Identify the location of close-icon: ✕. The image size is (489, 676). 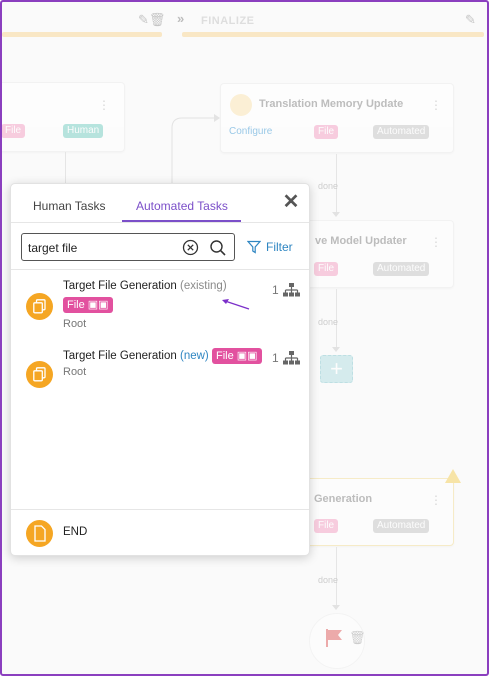
(291, 202).